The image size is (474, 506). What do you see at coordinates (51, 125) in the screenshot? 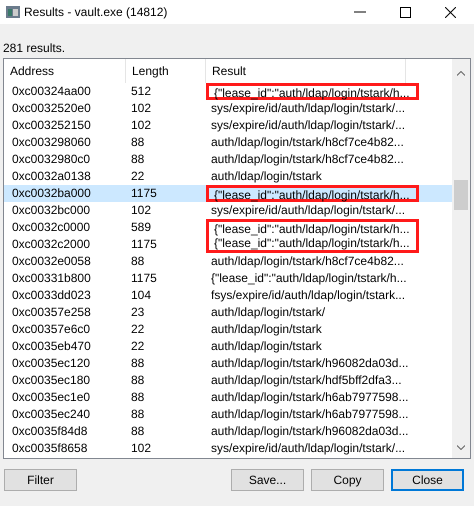
I see `table-cell-text: 0xc003252150` at bounding box center [51, 125].